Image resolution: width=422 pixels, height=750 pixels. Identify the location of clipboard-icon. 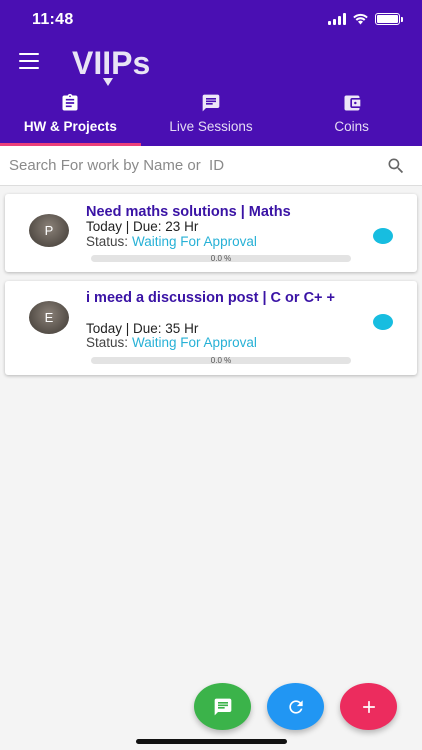
(70, 102).